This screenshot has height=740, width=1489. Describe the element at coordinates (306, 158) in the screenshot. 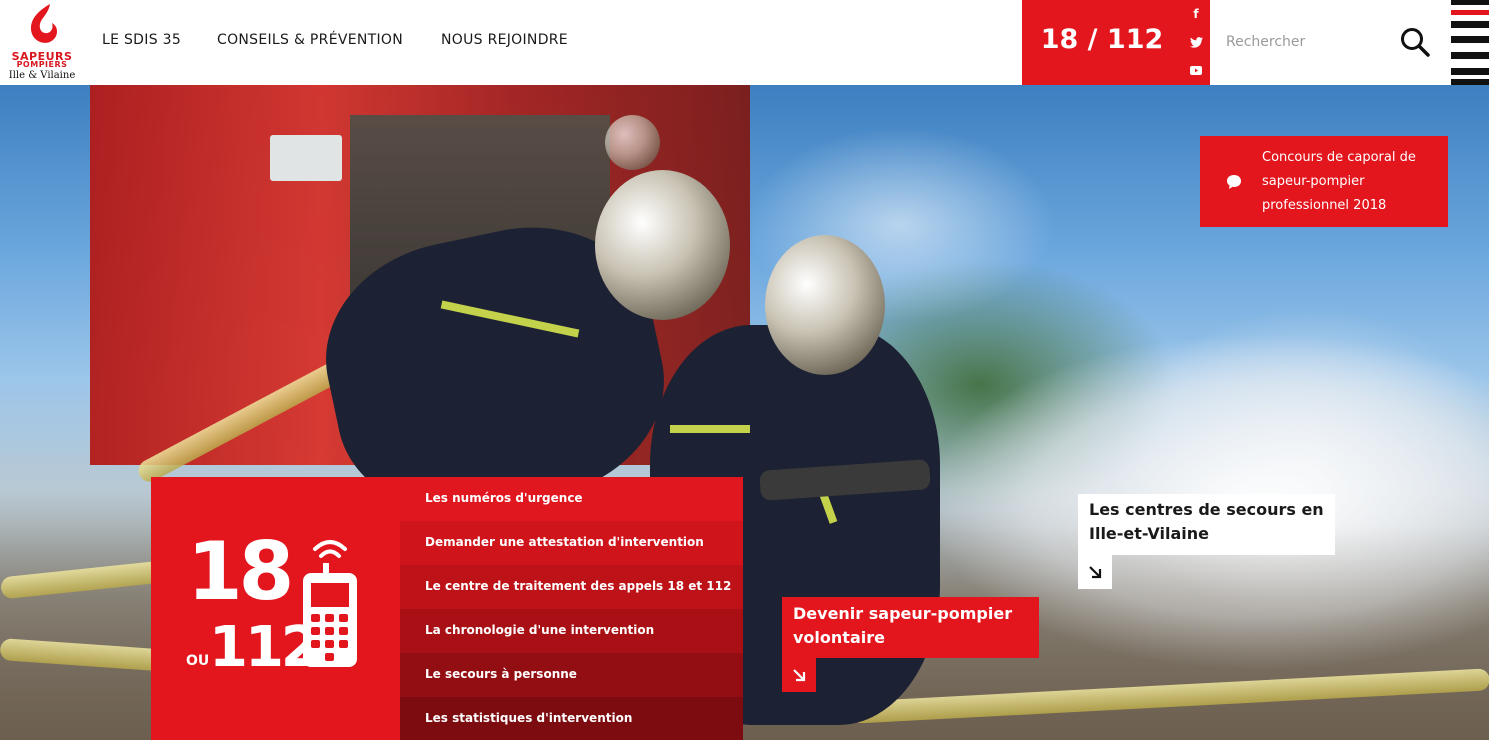

I see `truck-plate` at that location.